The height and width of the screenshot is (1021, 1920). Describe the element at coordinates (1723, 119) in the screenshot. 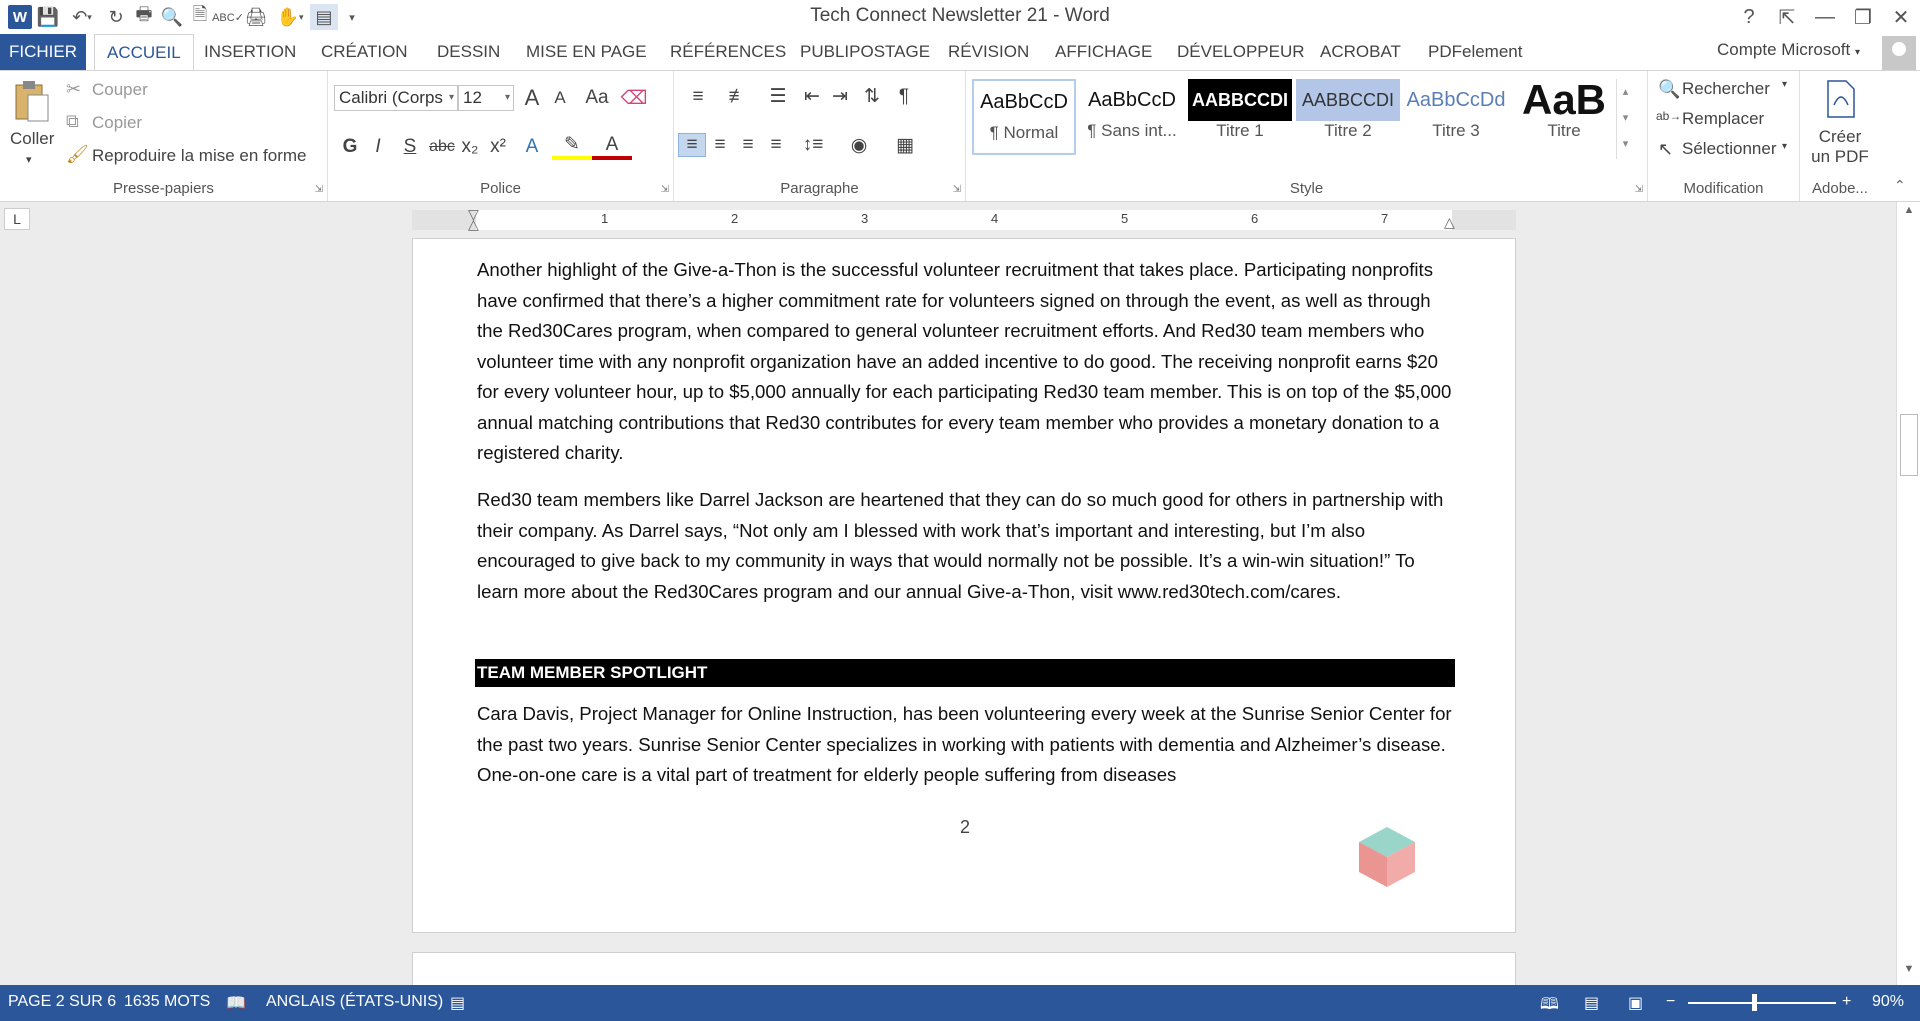

I see `replace-button: Remplacer` at that location.